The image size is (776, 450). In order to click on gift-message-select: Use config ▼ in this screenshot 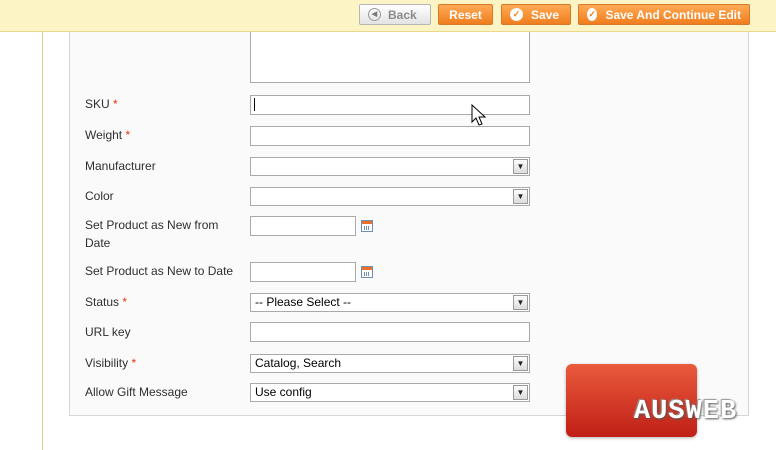, I will do `click(390, 392)`.